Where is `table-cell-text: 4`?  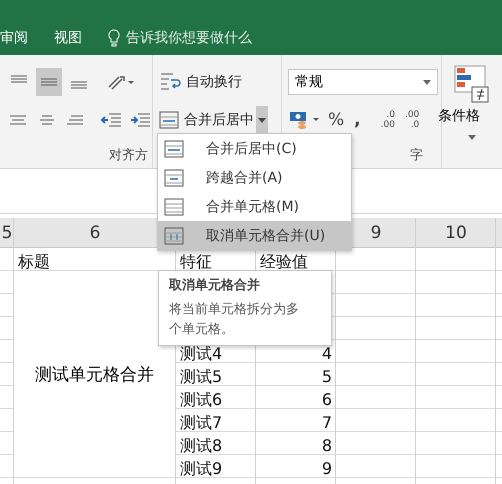
table-cell-text: 4 is located at coordinates (326, 353).